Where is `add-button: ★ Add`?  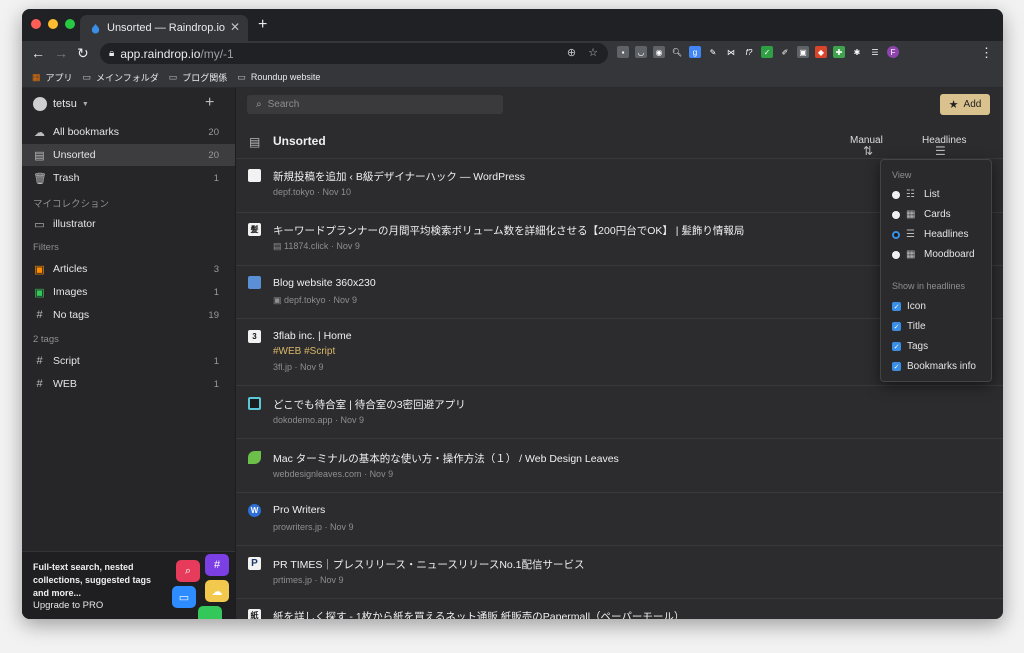
add-button: ★ Add is located at coordinates (965, 104).